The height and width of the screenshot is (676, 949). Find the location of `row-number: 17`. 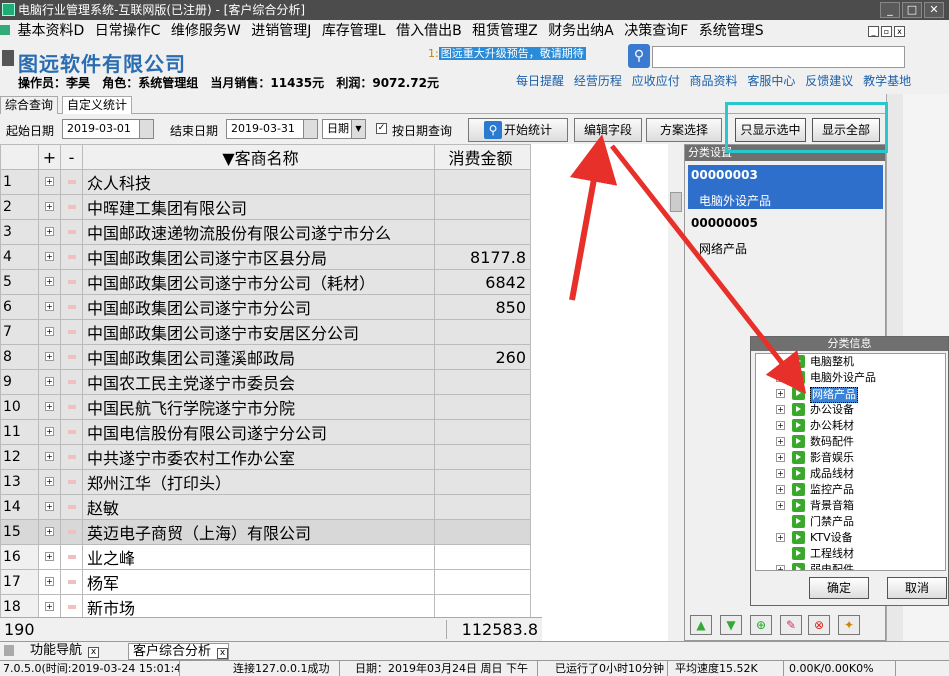

row-number: 17 is located at coordinates (19, 582).